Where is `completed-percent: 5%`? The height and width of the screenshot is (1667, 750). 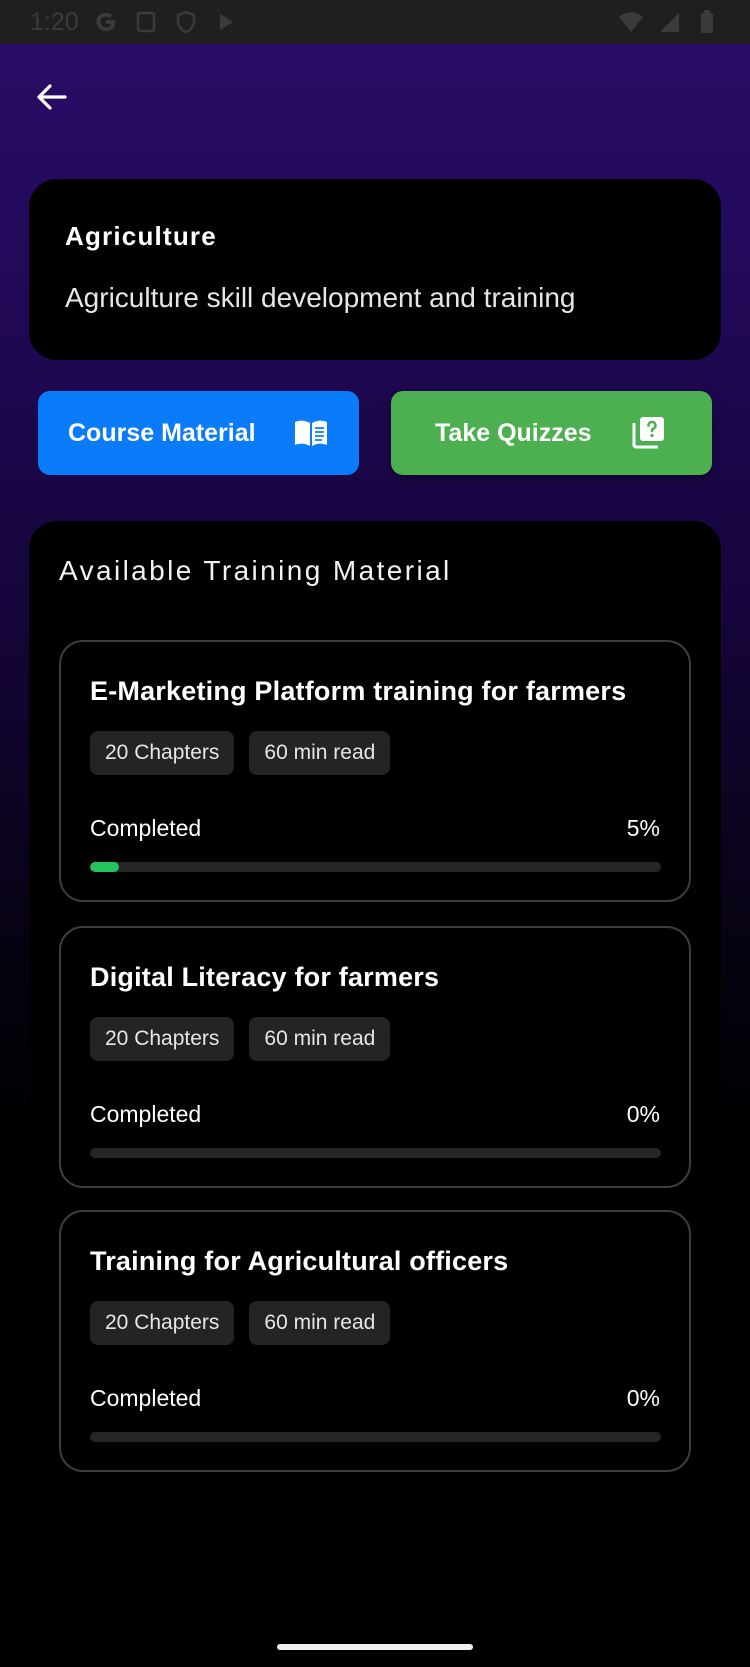 completed-percent: 5% is located at coordinates (643, 828).